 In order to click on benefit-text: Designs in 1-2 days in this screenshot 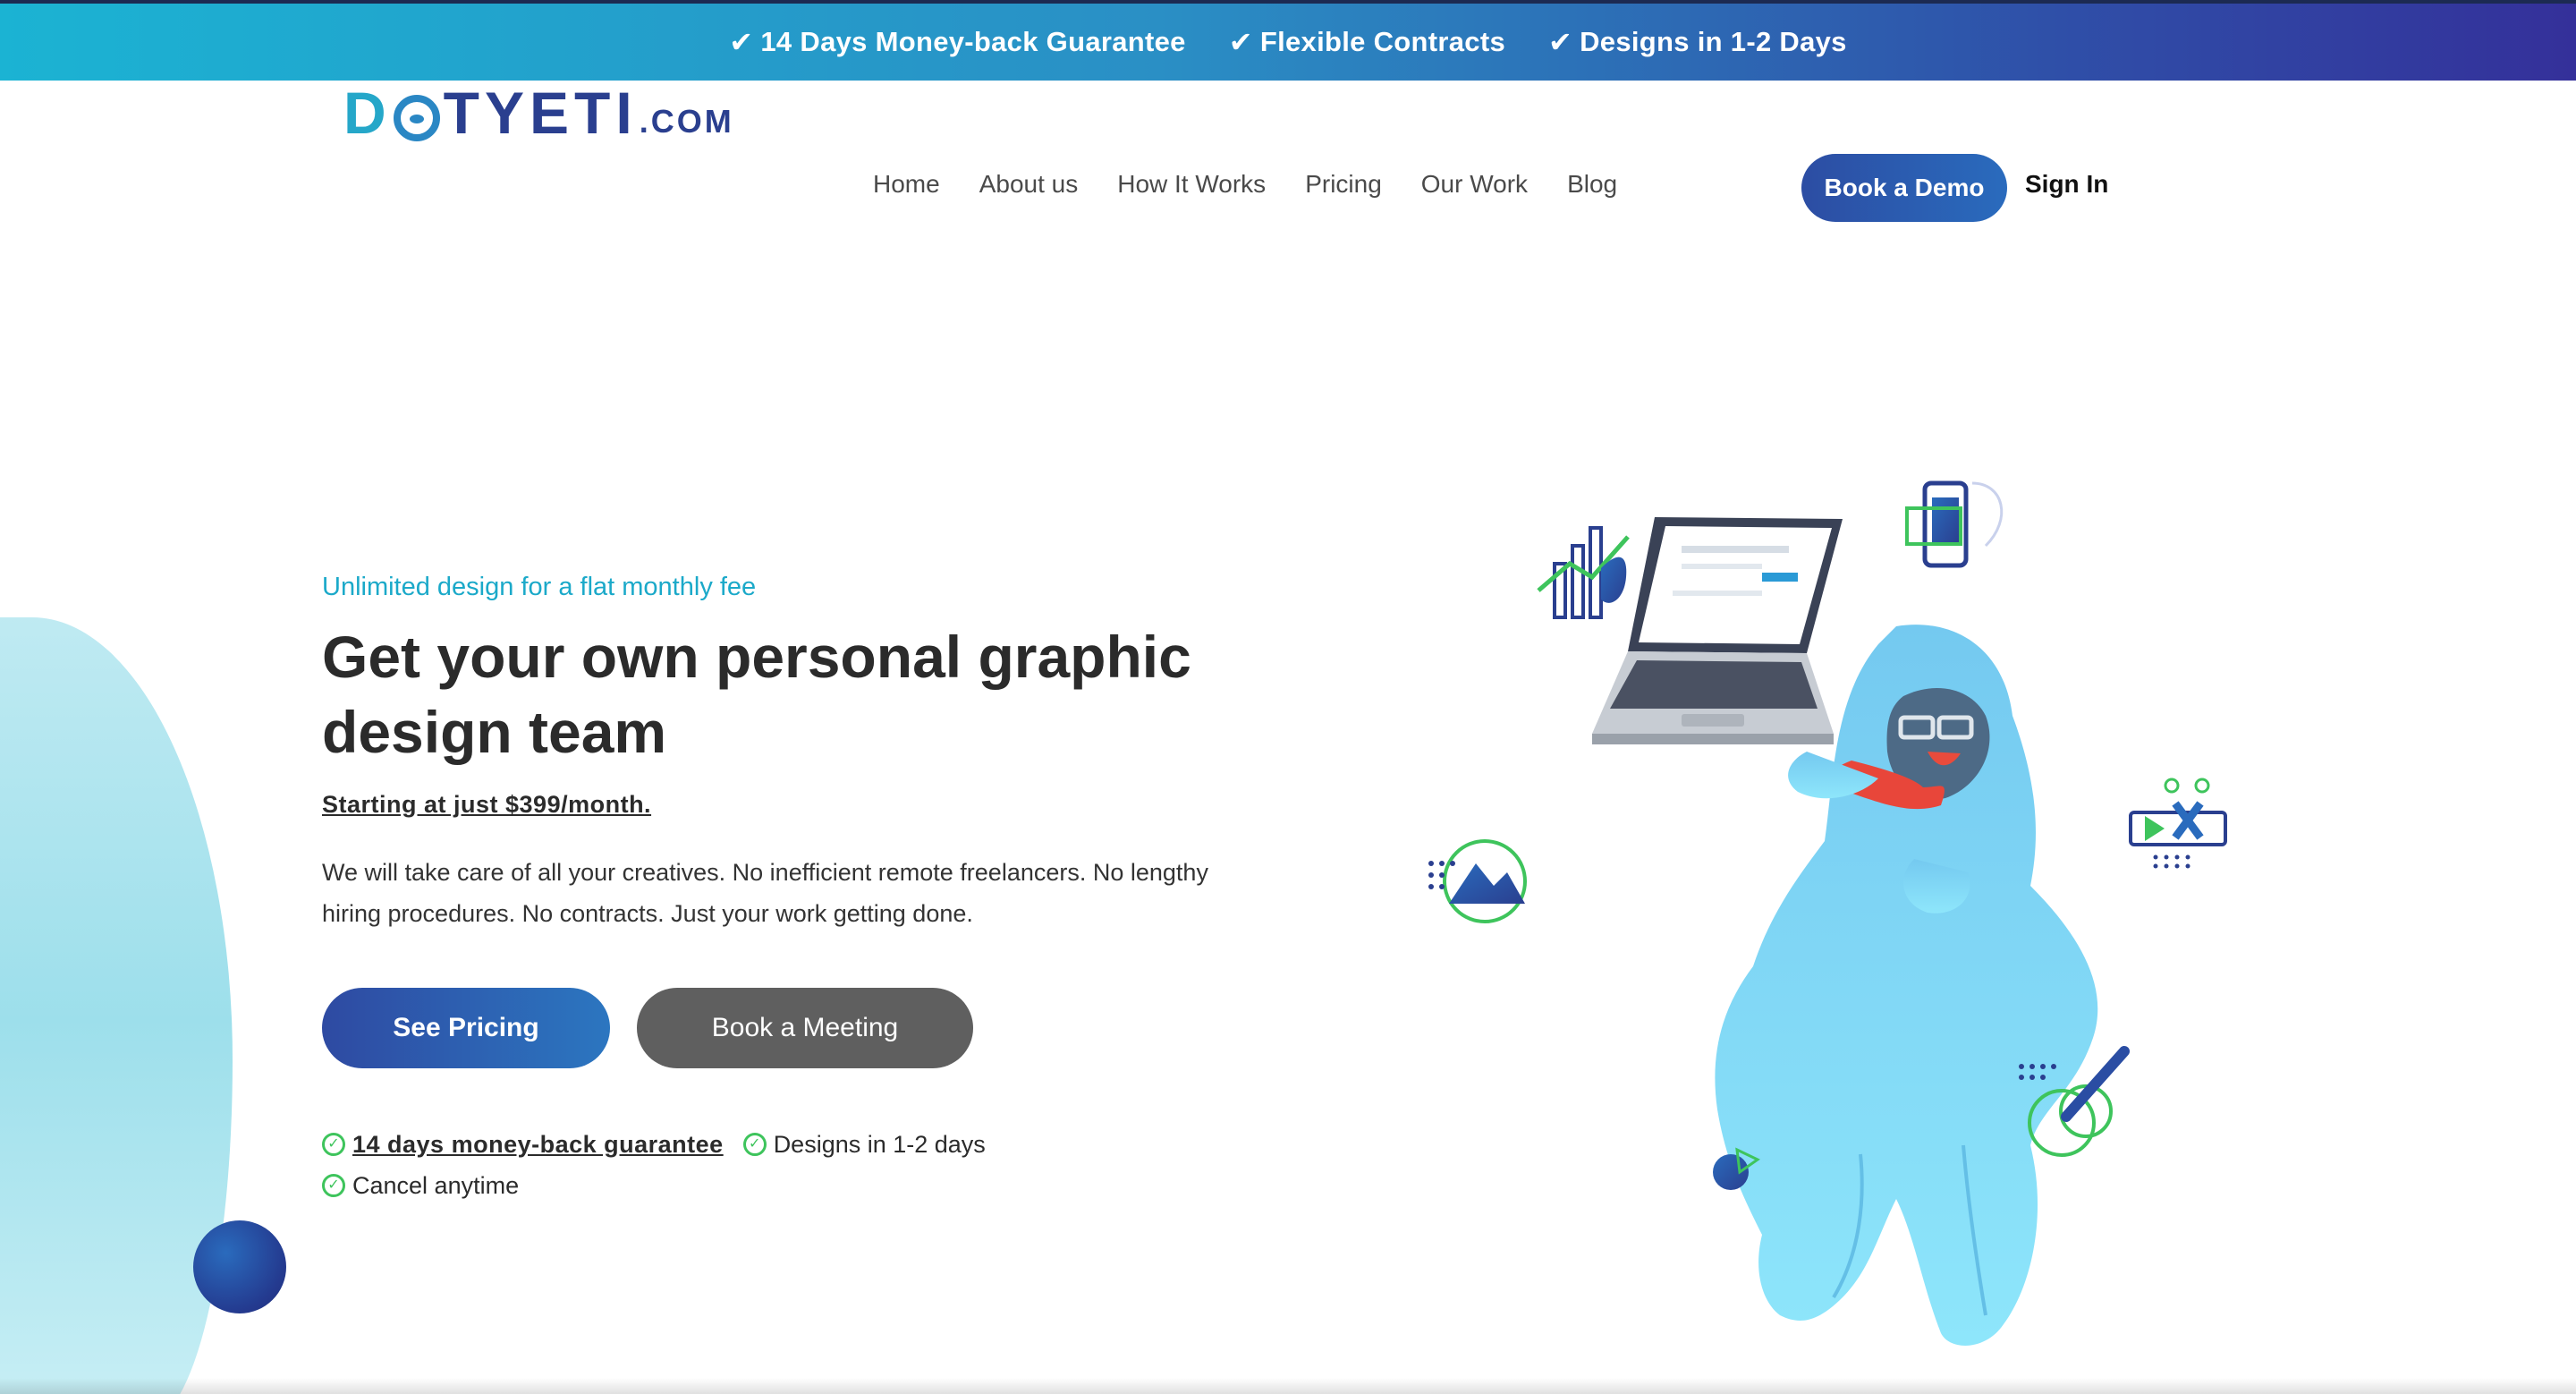, I will do `click(879, 1144)`.